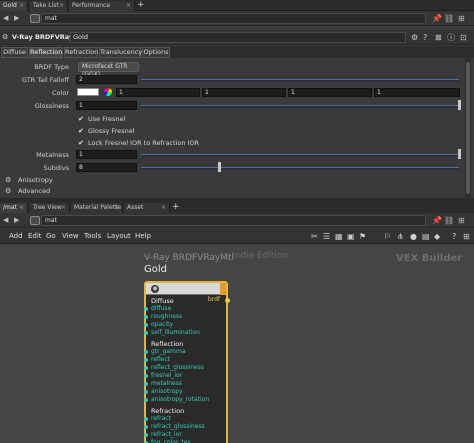 Image resolution: width=474 pixels, height=443 pixels. What do you see at coordinates (314, 236) in the screenshot?
I see `wrench-icon: ✂` at bounding box center [314, 236].